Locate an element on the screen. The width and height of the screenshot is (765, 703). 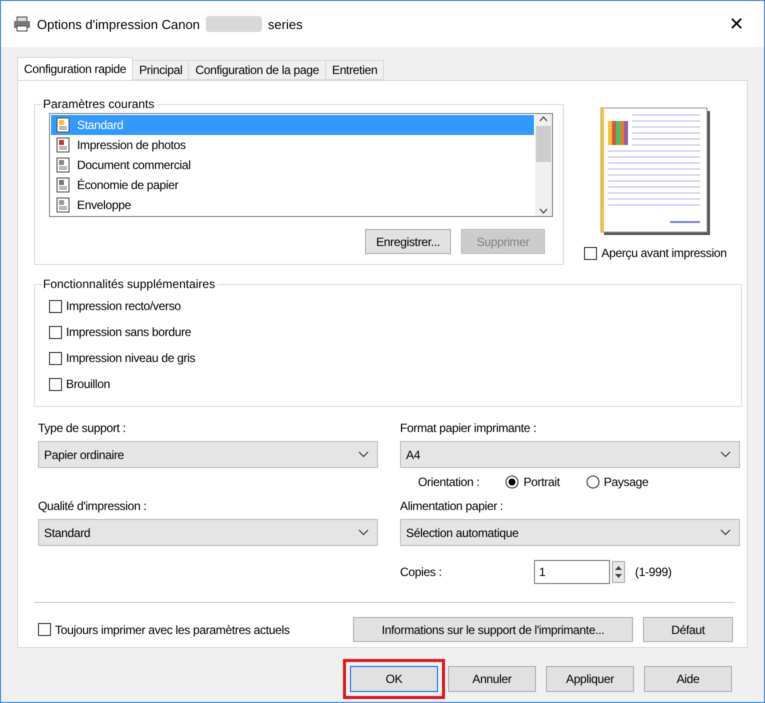
checkbox-label: Brouillon is located at coordinates (88, 384).